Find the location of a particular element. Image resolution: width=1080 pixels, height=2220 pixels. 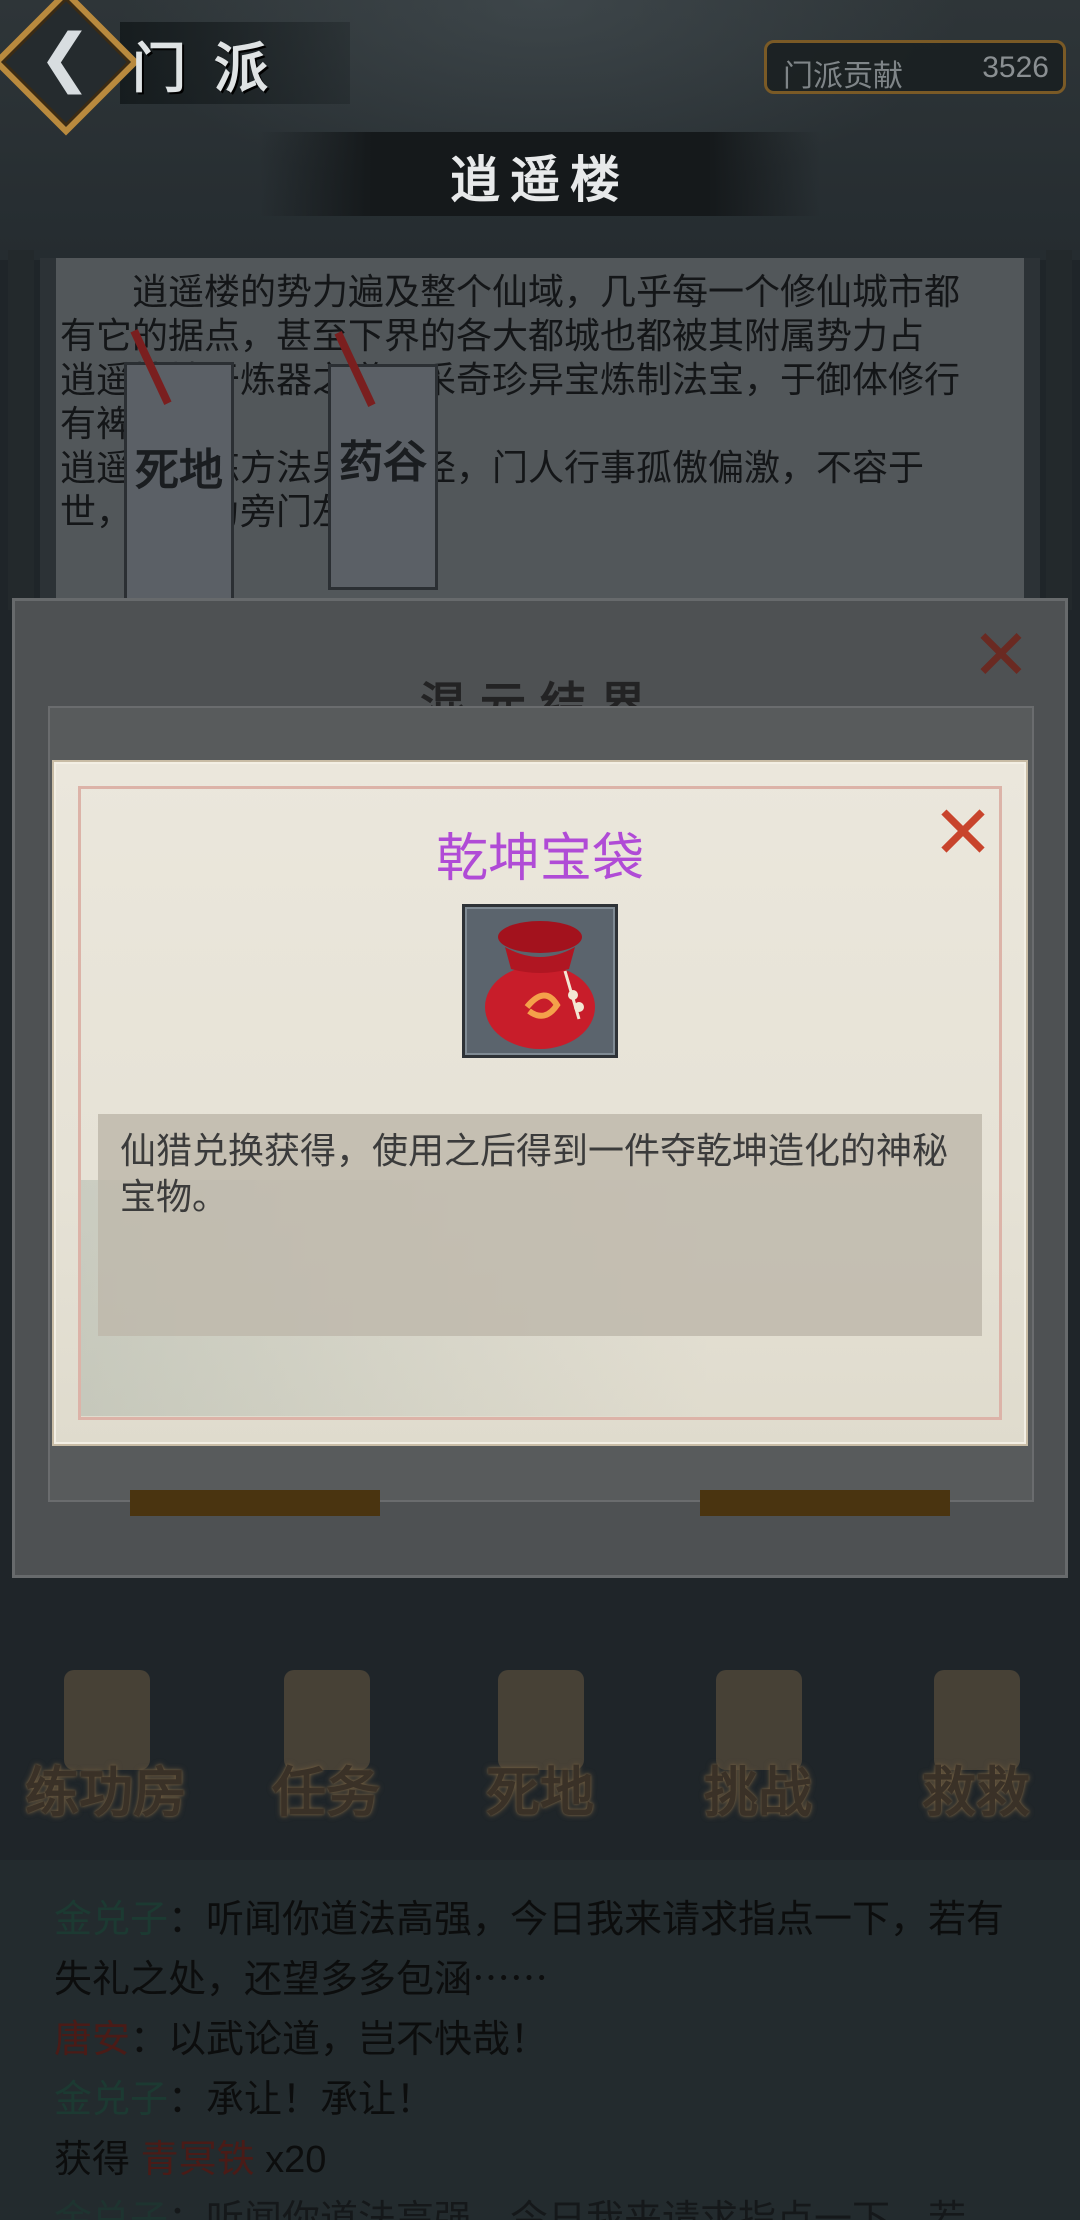

nav-item-death-land: 死地 is located at coordinates (540, 1745).